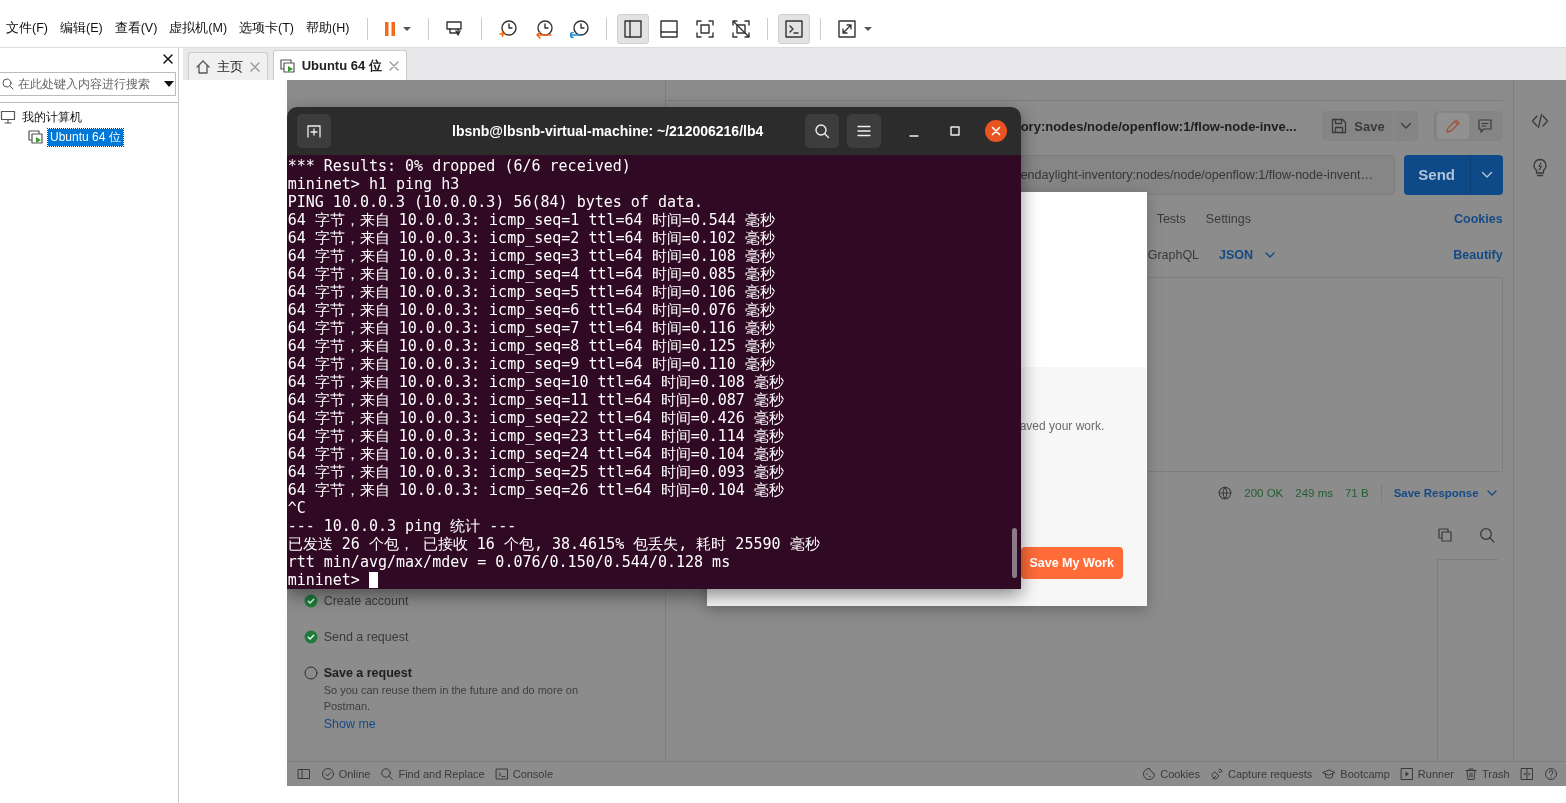  What do you see at coordinates (508, 28) in the screenshot?
I see `clock-plus-icon` at bounding box center [508, 28].